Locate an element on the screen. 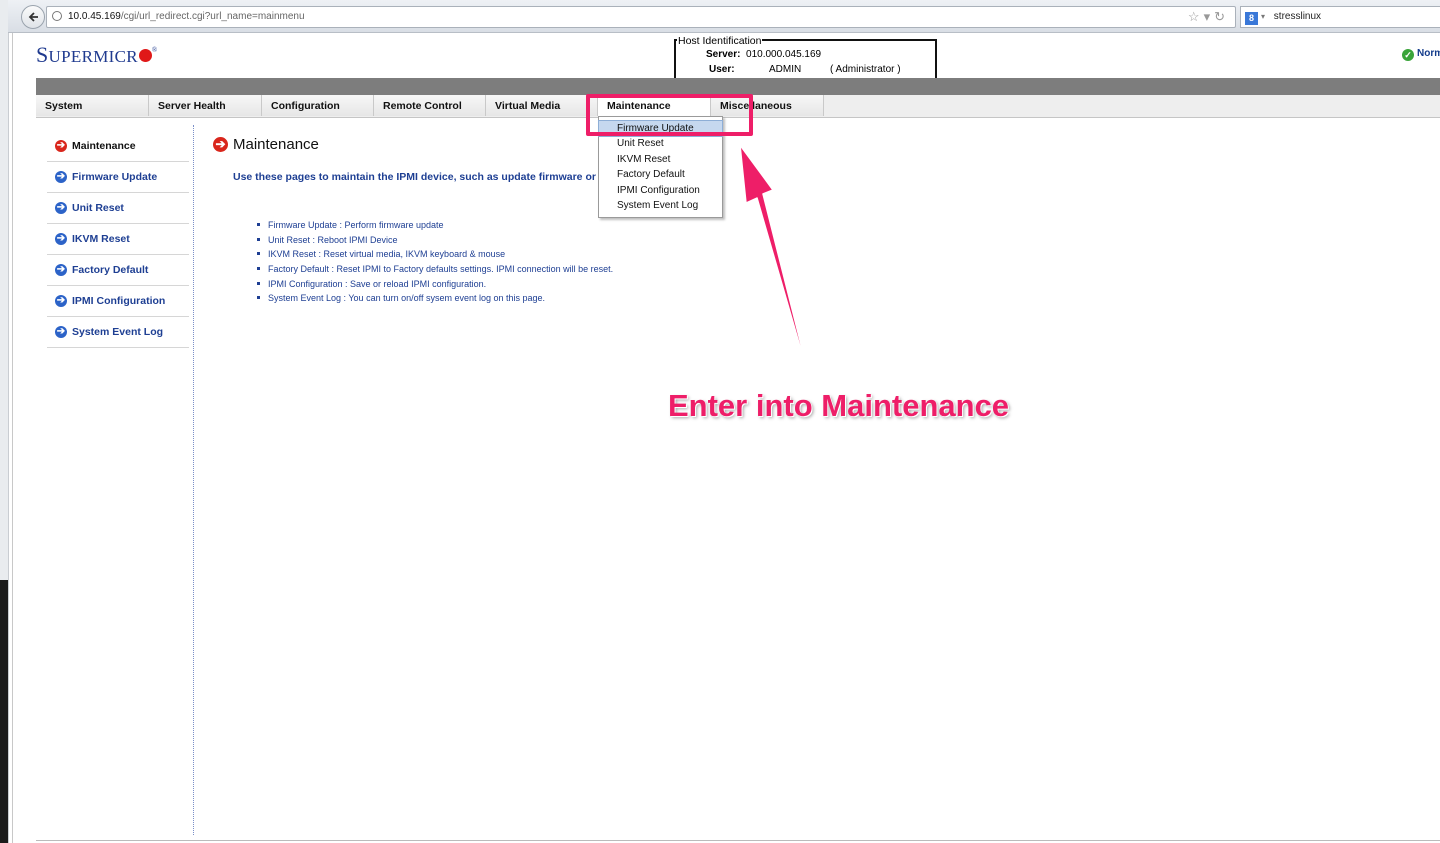 The width and height of the screenshot is (1440, 843). system-status: ✓ Norm is located at coordinates (1421, 54).